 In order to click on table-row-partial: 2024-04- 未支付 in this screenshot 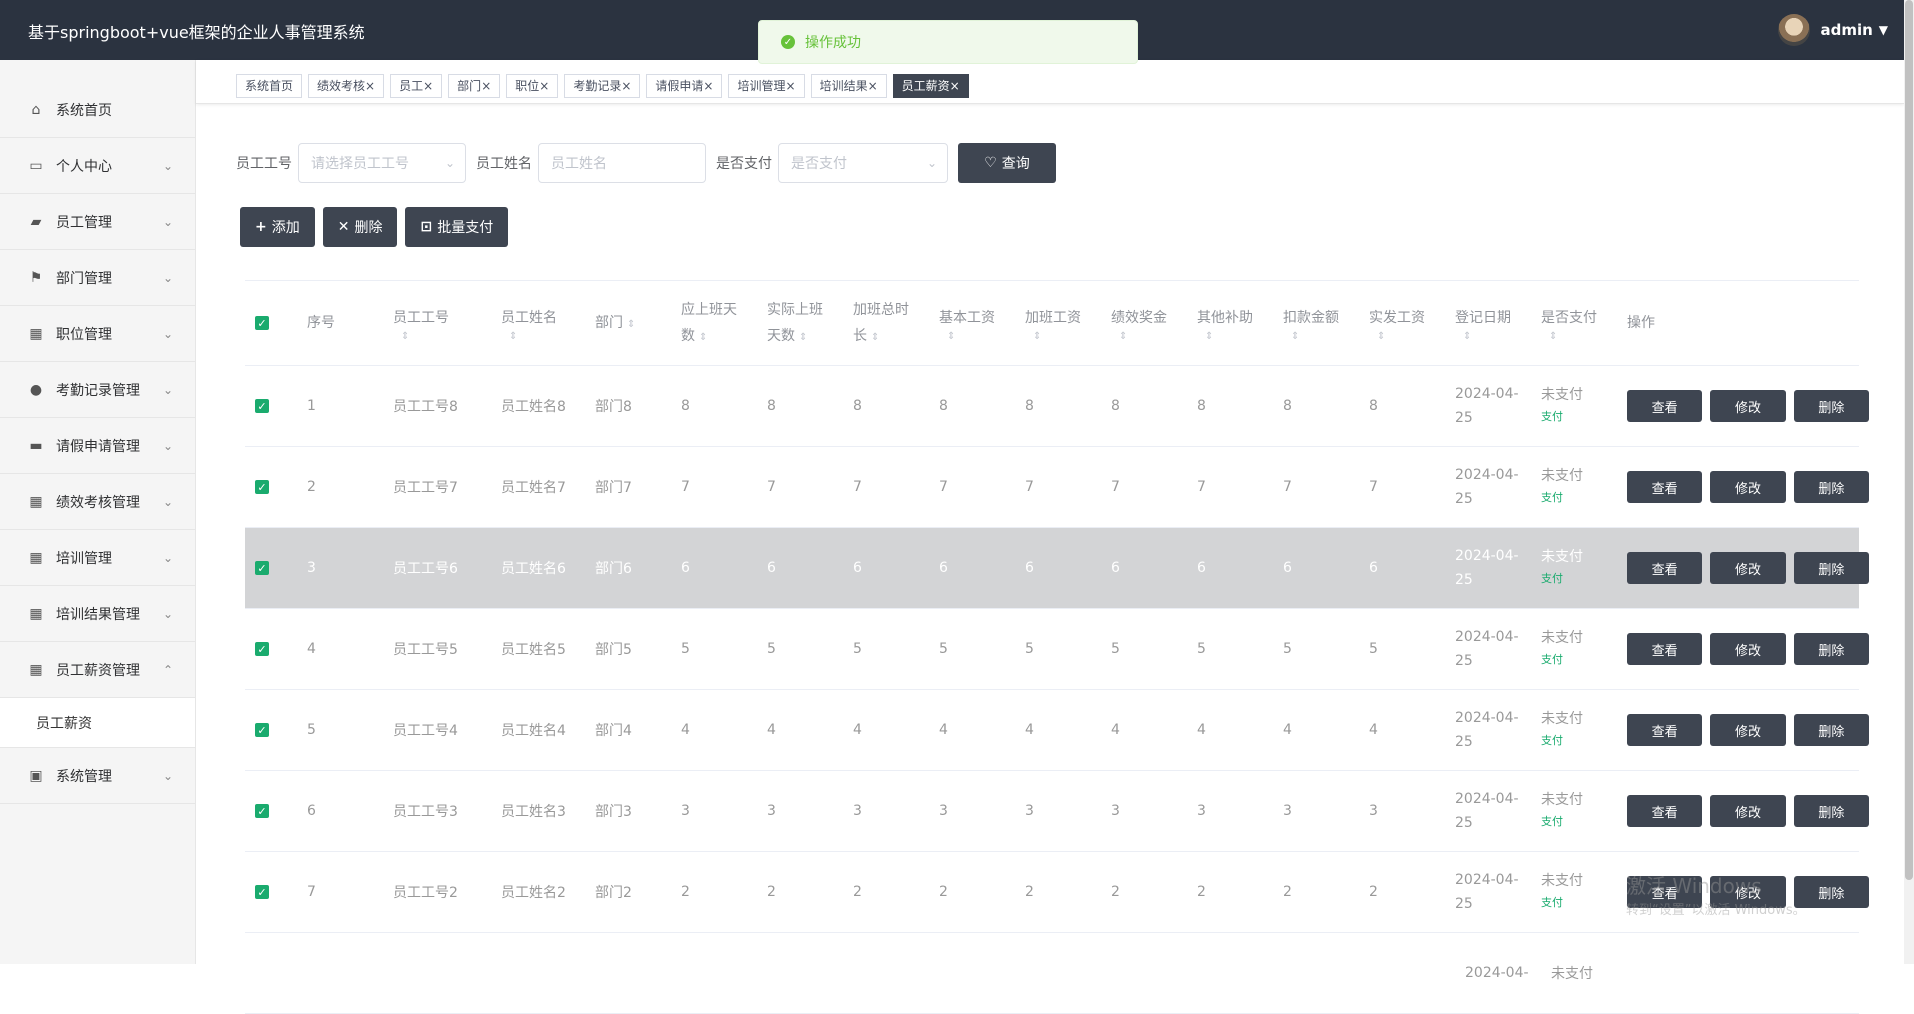, I will do `click(1052, 973)`.